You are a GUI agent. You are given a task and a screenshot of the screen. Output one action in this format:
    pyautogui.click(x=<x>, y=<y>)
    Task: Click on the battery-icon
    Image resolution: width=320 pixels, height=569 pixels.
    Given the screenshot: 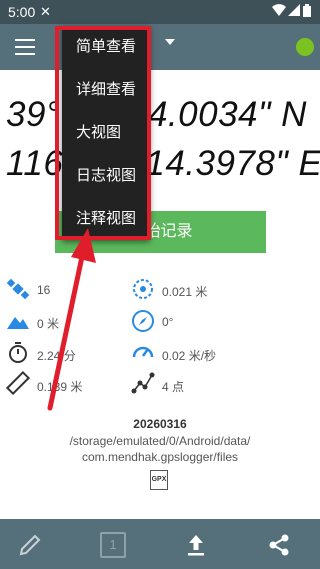 What is the action you would take?
    pyautogui.click(x=307, y=12)
    